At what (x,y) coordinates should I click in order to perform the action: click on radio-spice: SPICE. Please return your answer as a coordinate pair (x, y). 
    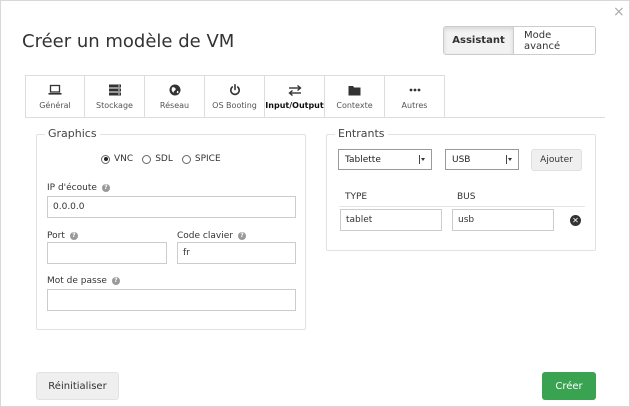
    Looking at the image, I should click on (201, 159).